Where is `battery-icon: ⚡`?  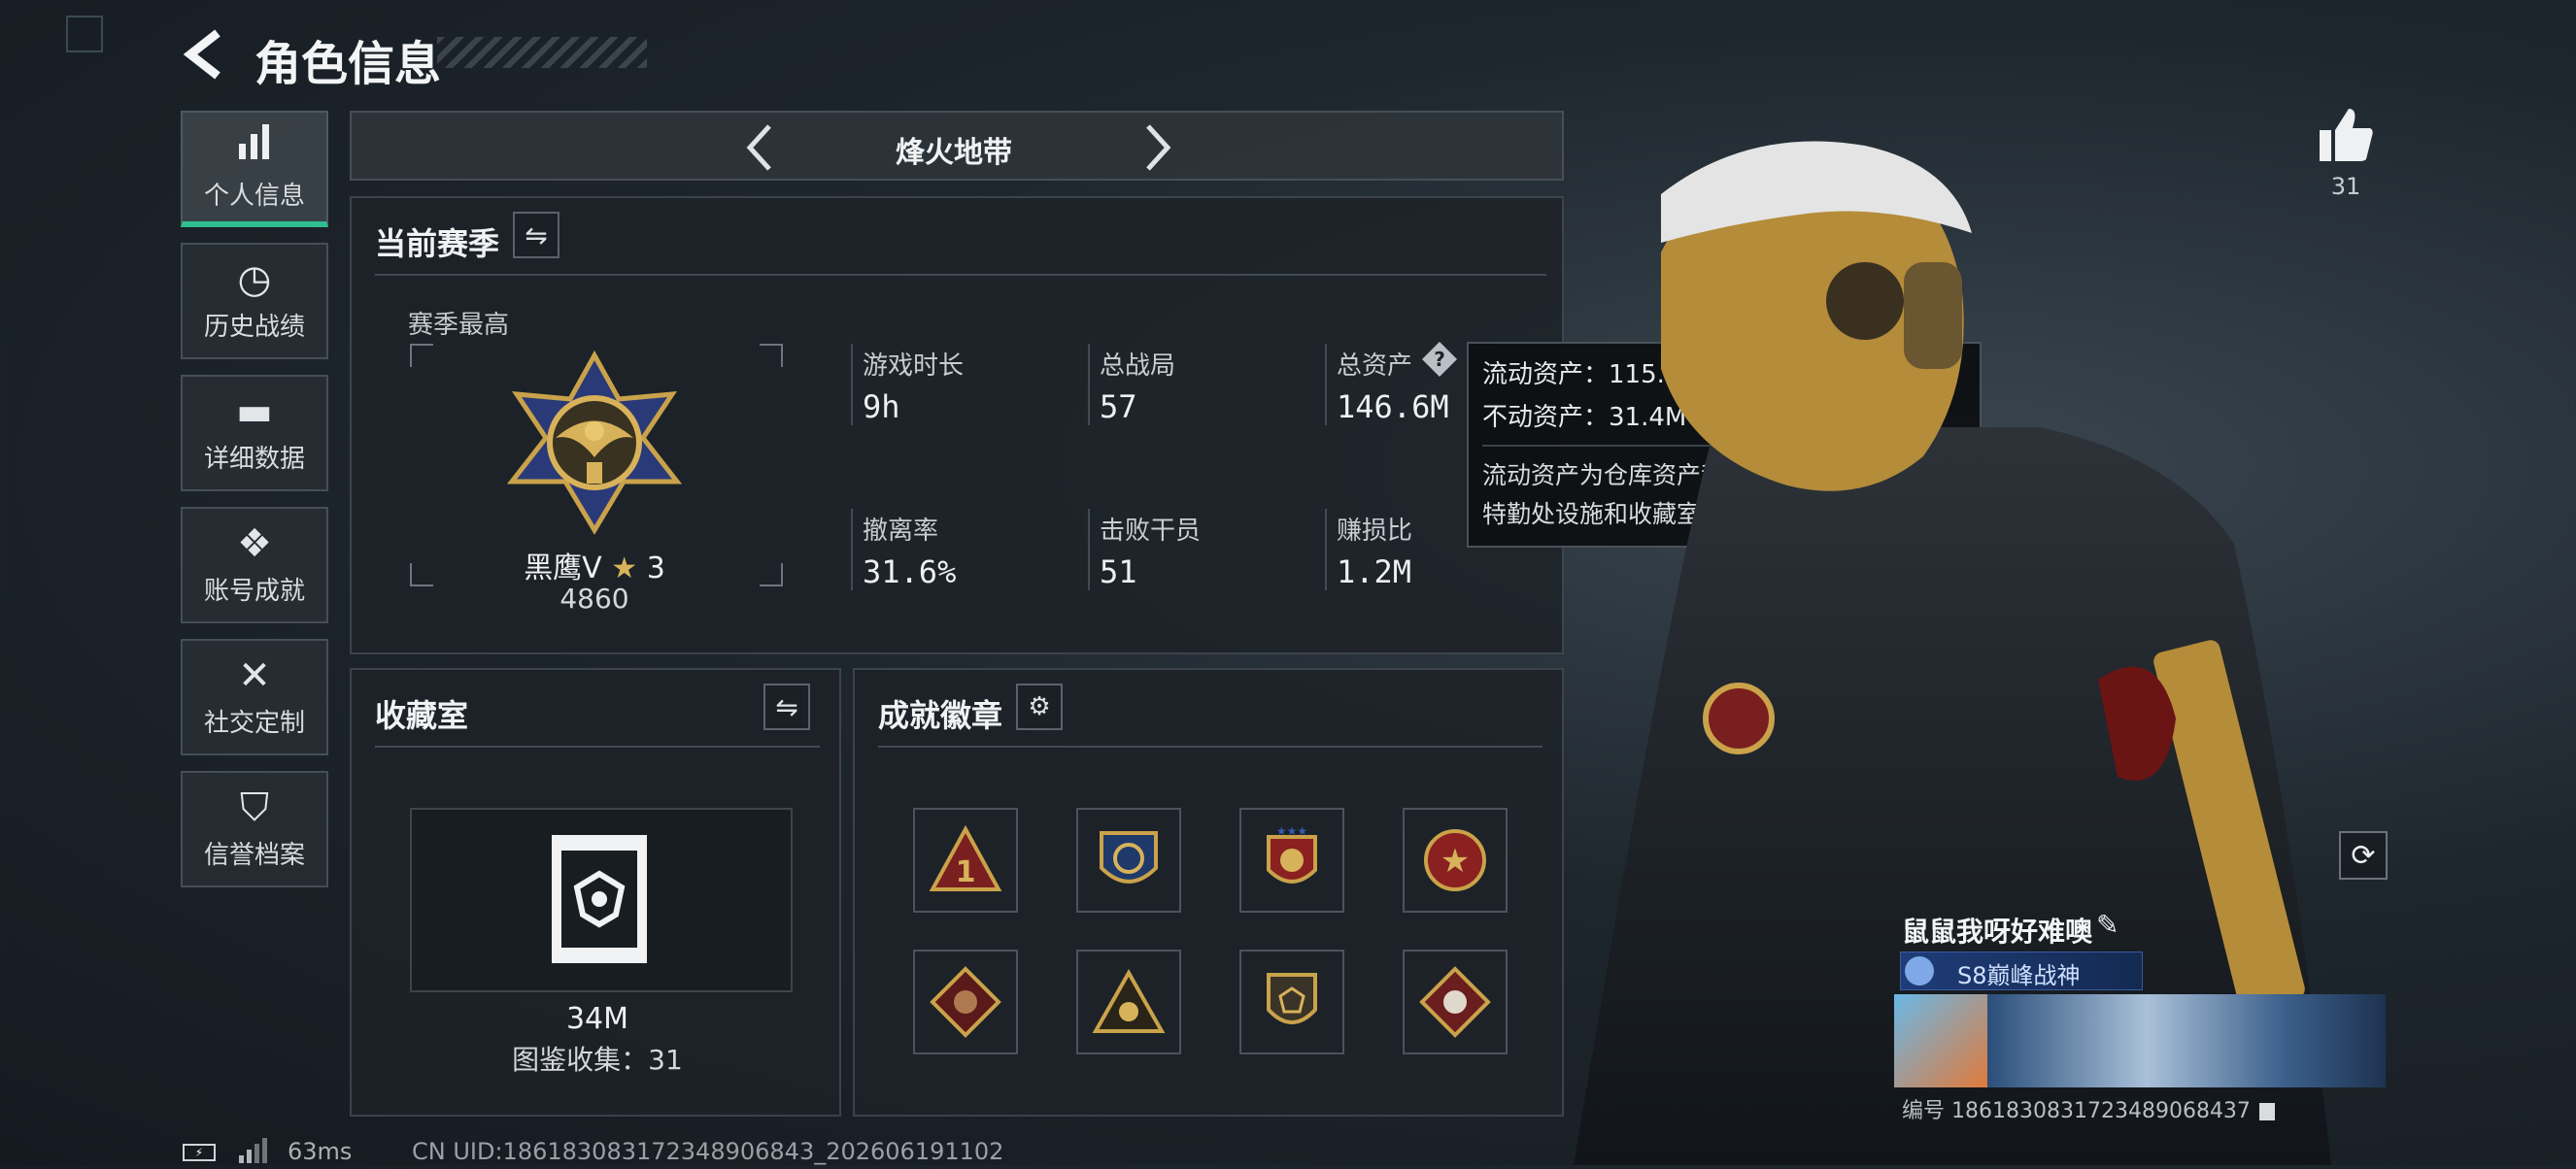 battery-icon: ⚡ is located at coordinates (199, 1152).